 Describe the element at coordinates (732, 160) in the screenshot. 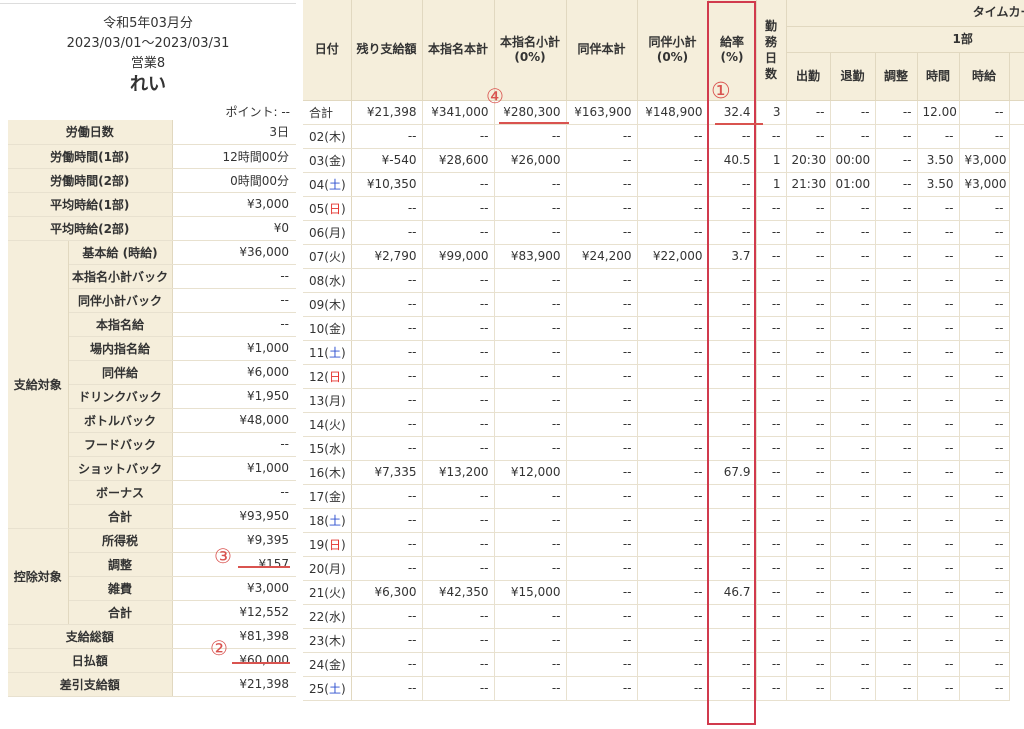

I see `row-cell: 40.5` at that location.